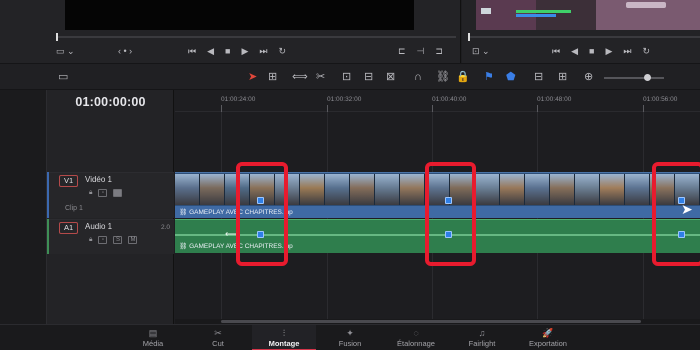 This screenshot has height=350, width=700. Describe the element at coordinates (227, 51) in the screenshot. I see `source-stop-icon: ■` at that location.